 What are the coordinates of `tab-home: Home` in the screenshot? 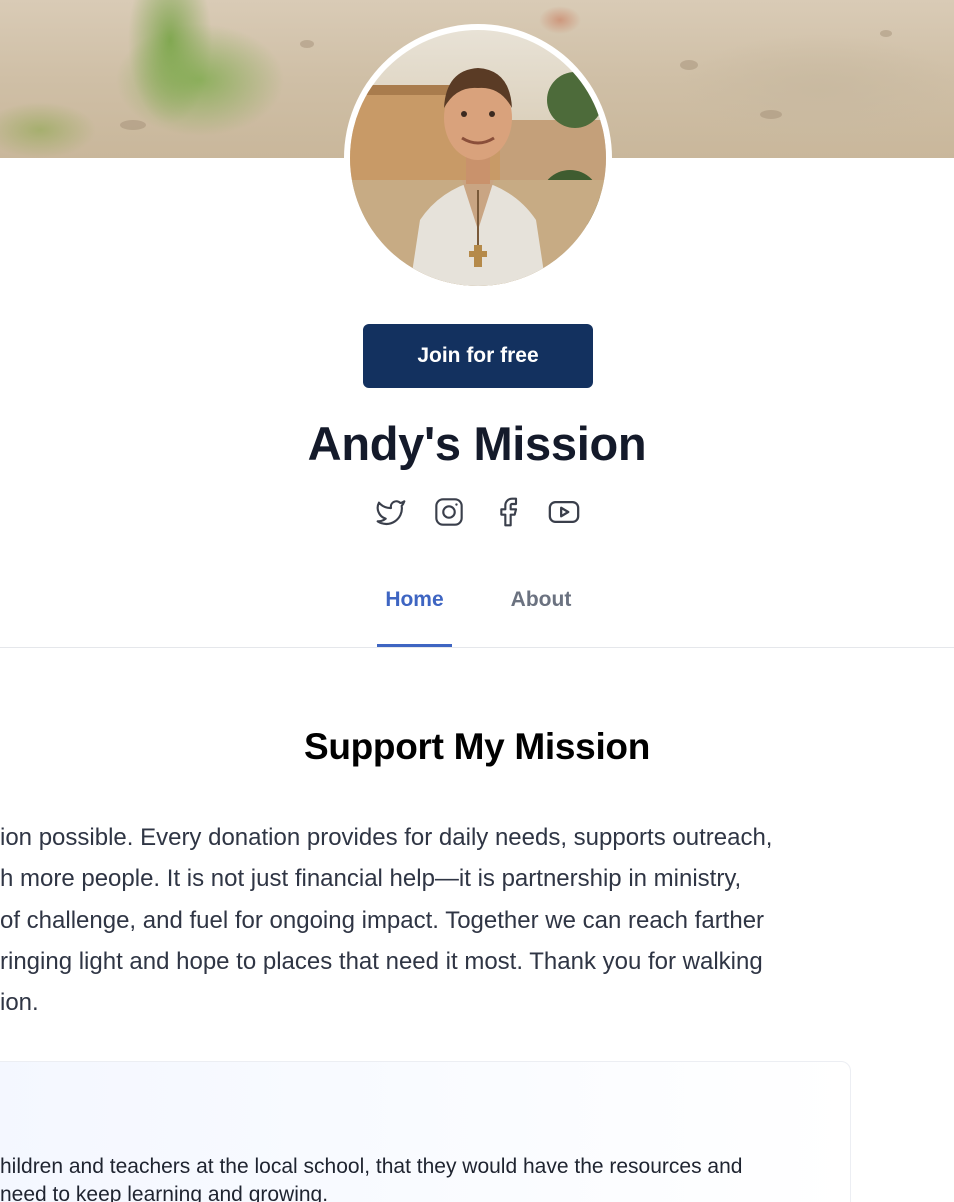 It's located at (414, 617).